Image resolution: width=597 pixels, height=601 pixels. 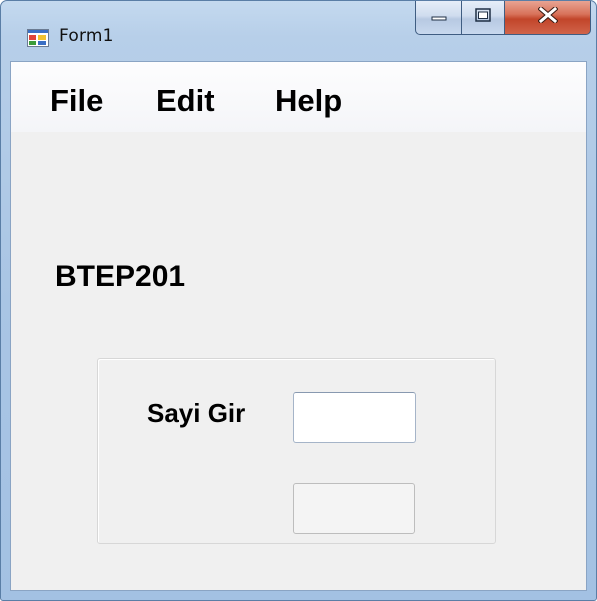 I want to click on heading-label: BTEP201, so click(x=120, y=276).